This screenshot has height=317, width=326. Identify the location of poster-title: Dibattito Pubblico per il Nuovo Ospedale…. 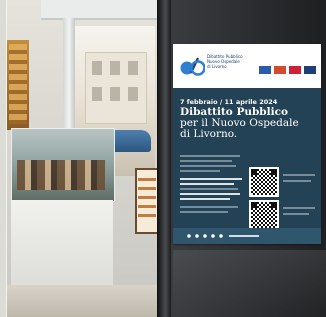
(249, 123).